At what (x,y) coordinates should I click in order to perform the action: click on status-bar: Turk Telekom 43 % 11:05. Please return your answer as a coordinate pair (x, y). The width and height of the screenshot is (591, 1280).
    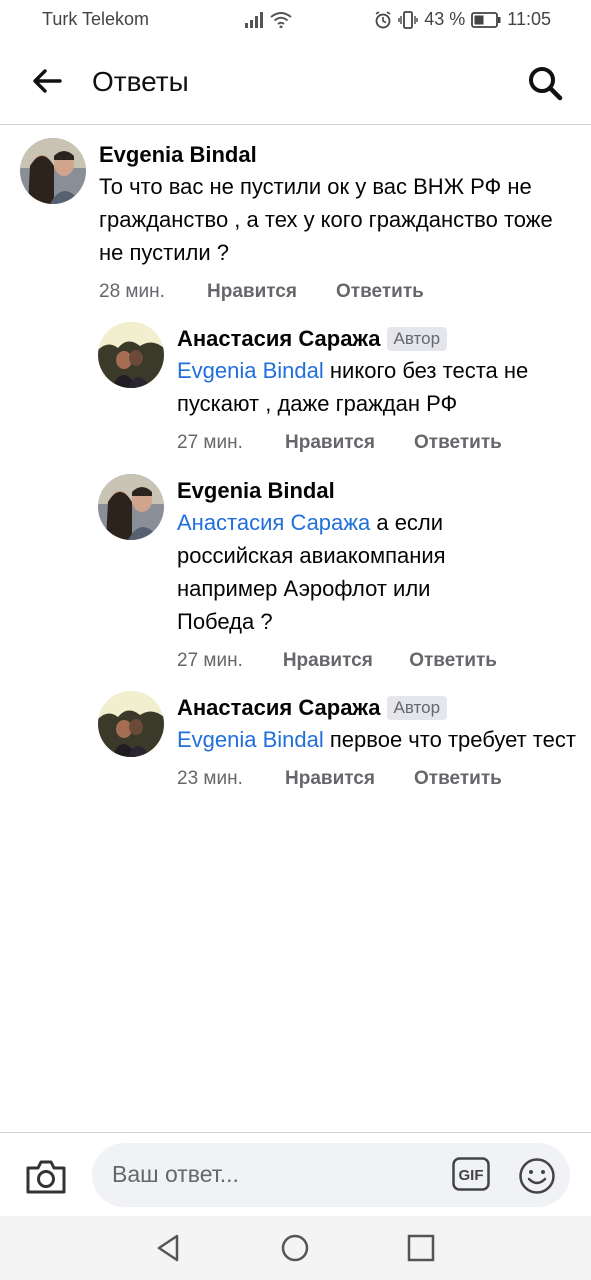
    Looking at the image, I should click on (295, 20).